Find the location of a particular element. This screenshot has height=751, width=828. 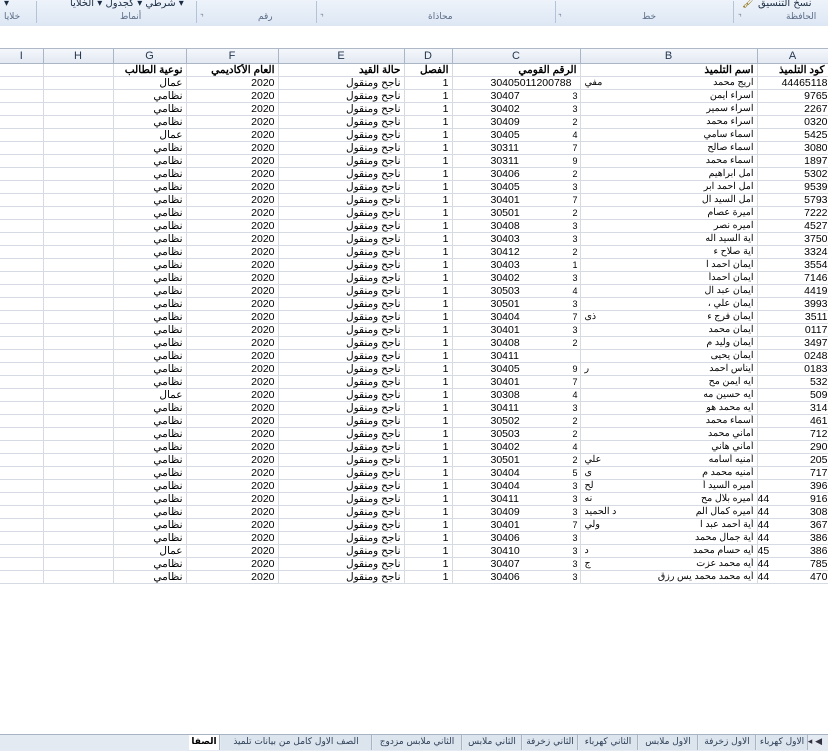

national-id-cell: 30407 3 is located at coordinates (516, 564).